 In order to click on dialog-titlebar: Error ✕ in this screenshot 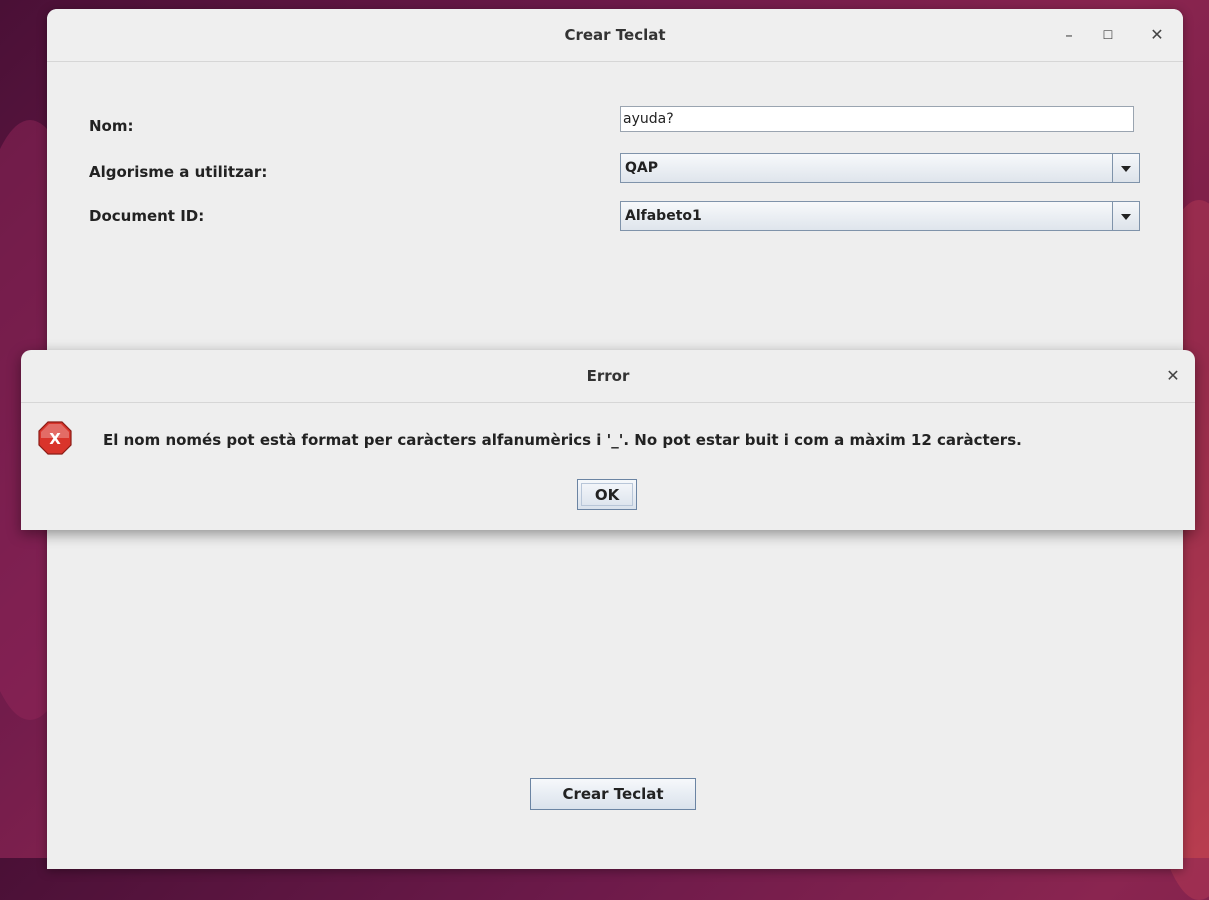, I will do `click(608, 376)`.